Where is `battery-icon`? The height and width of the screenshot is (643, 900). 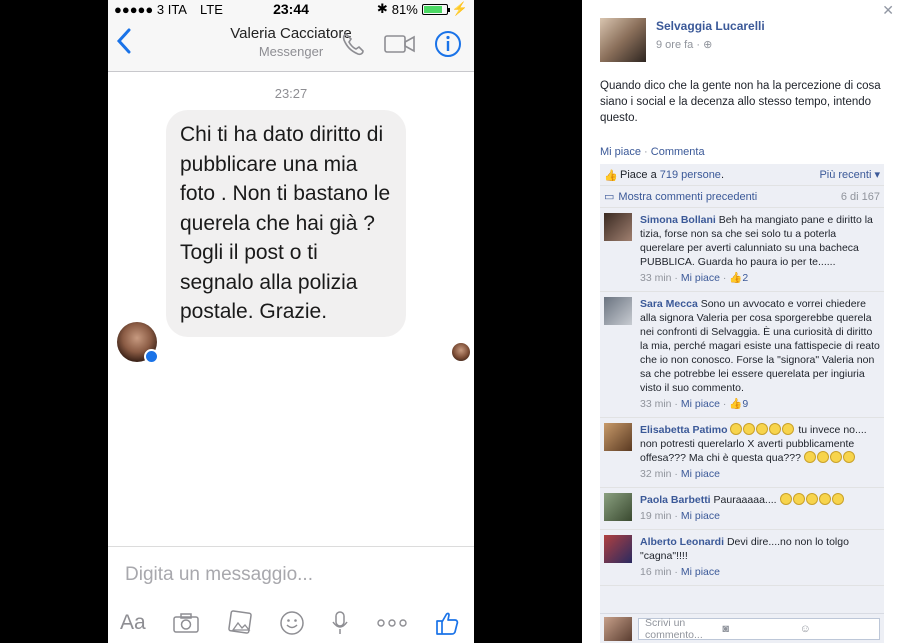
battery-icon is located at coordinates (435, 9).